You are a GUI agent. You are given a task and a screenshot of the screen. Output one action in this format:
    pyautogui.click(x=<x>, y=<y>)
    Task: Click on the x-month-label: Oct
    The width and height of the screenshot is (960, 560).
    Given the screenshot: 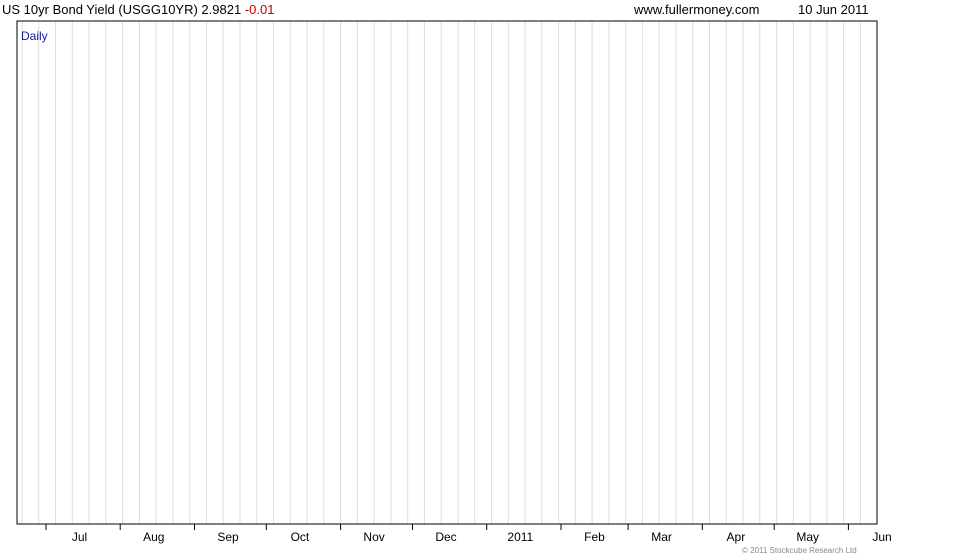 What is the action you would take?
    pyautogui.click(x=300, y=537)
    